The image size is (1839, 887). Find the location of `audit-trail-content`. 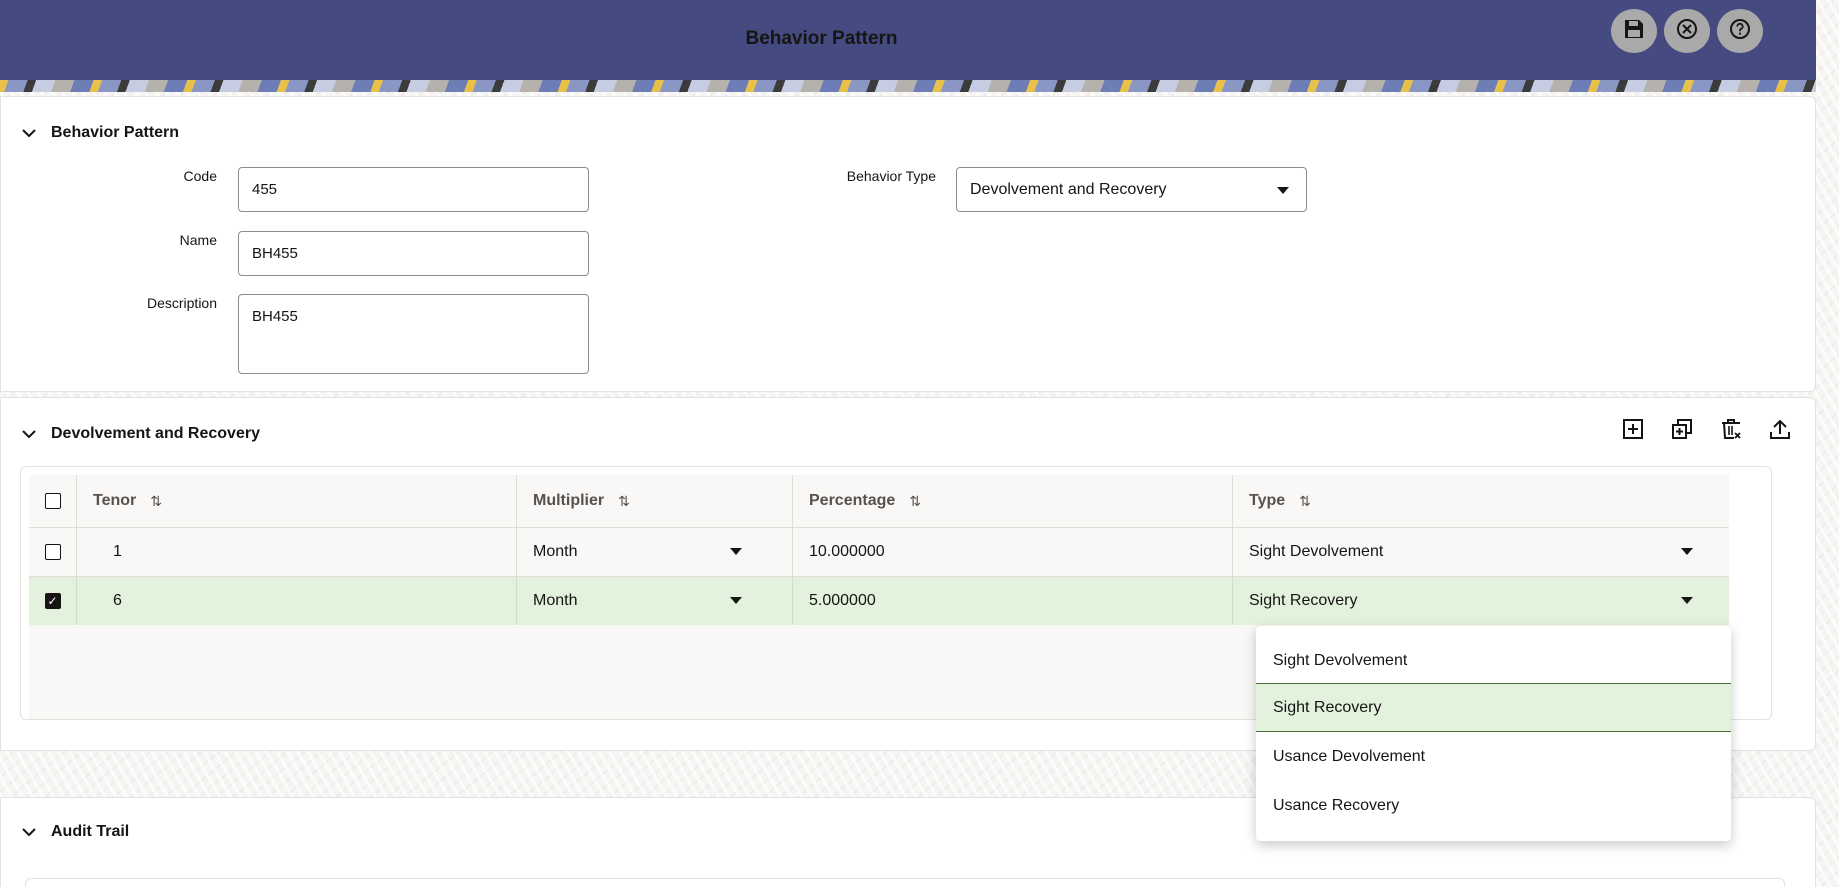

audit-trail-content is located at coordinates (905, 882).